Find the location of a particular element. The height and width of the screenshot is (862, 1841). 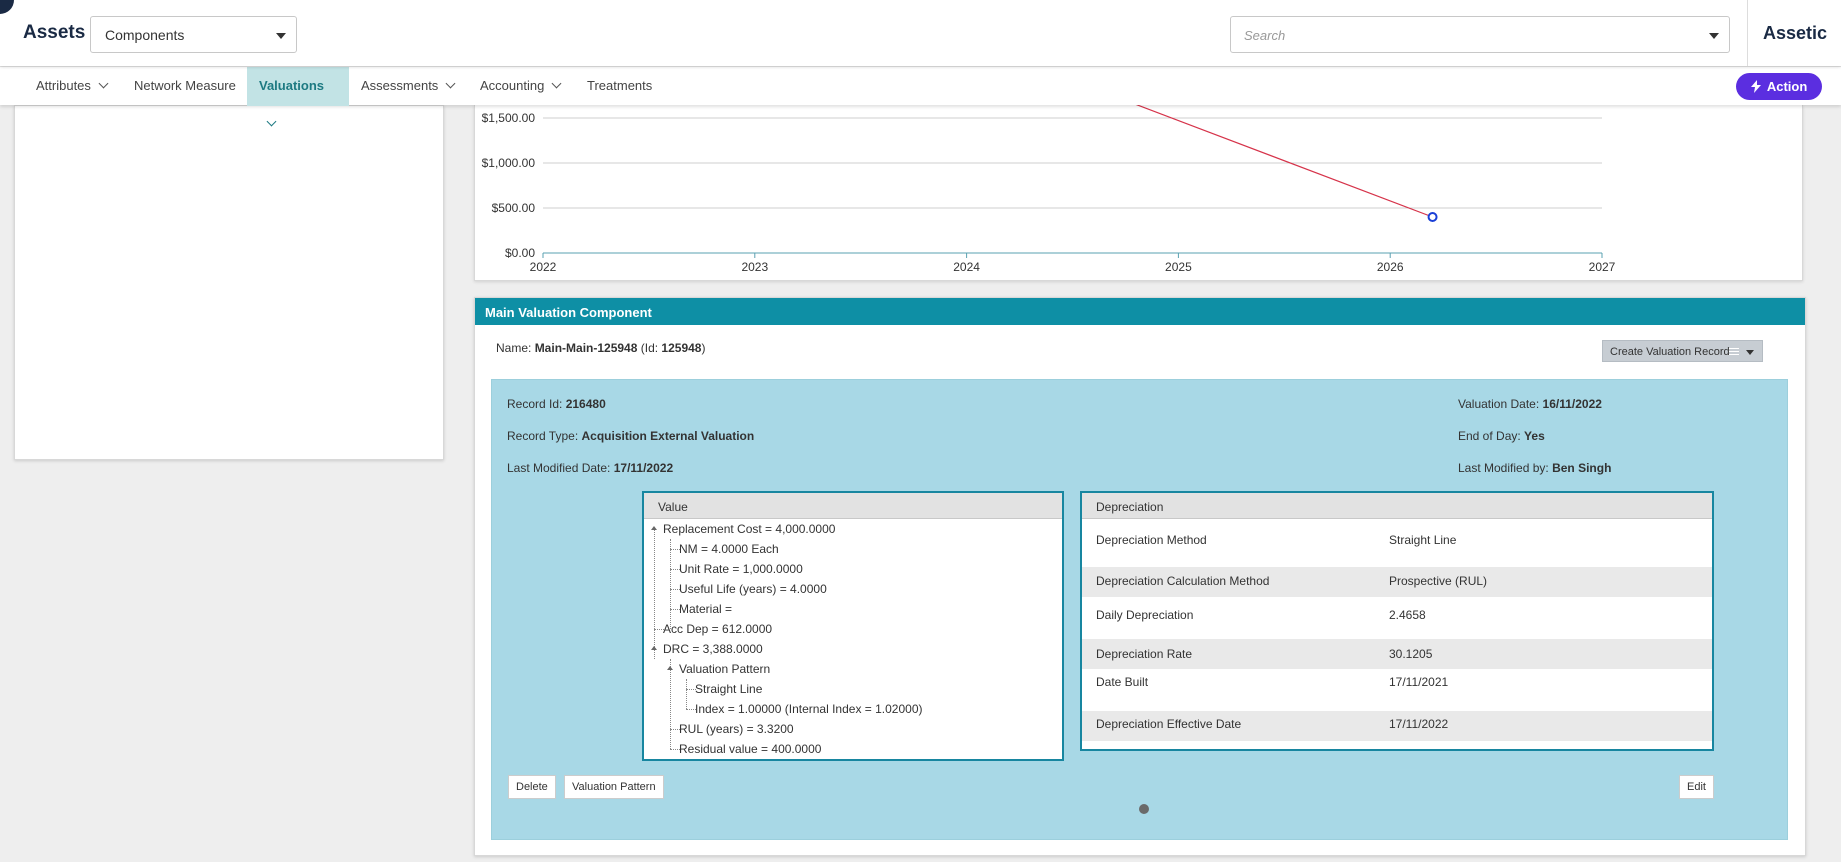

name-value: Main-Main-125948 is located at coordinates (586, 348).